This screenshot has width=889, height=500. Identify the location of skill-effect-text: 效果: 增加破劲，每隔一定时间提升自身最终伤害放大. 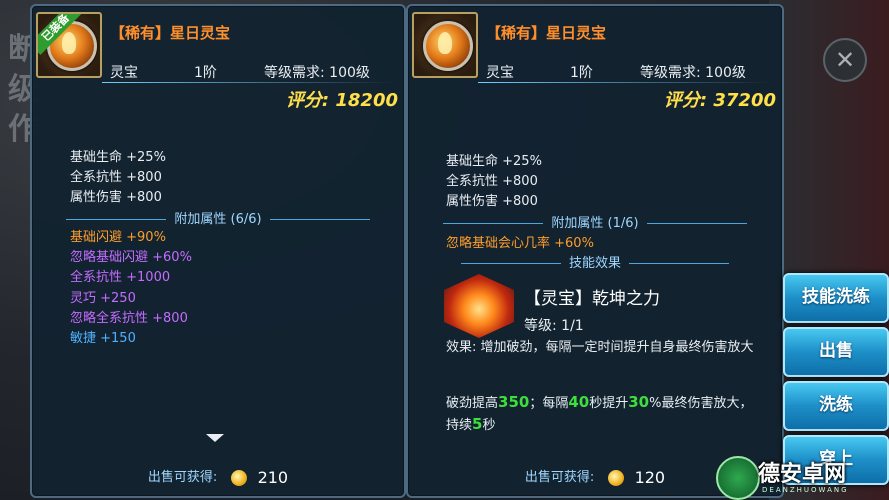
(600, 347).